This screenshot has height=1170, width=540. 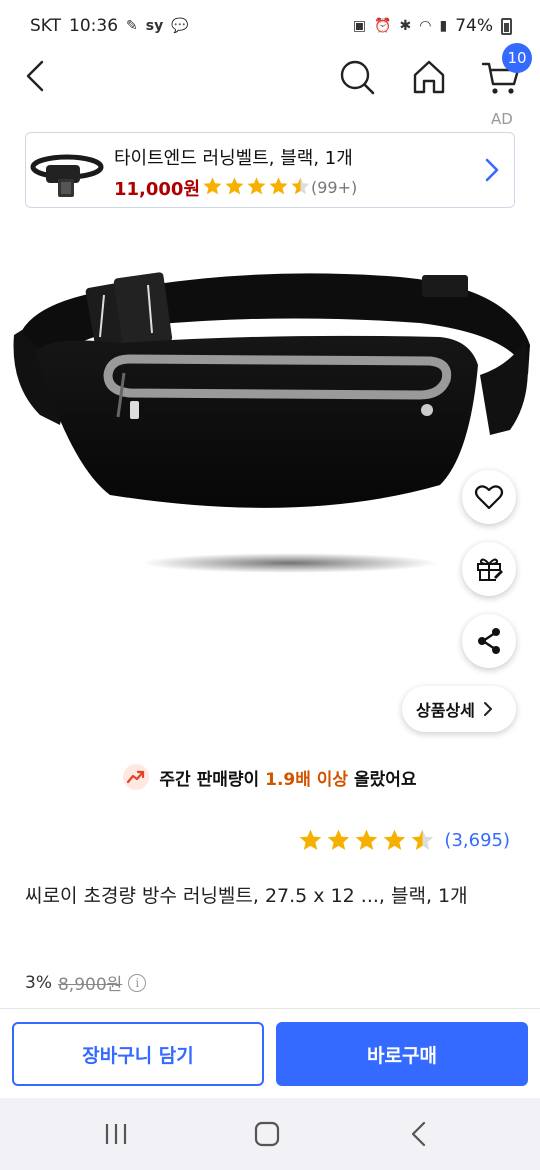 I want to click on heart-icon, so click(x=489, y=497).